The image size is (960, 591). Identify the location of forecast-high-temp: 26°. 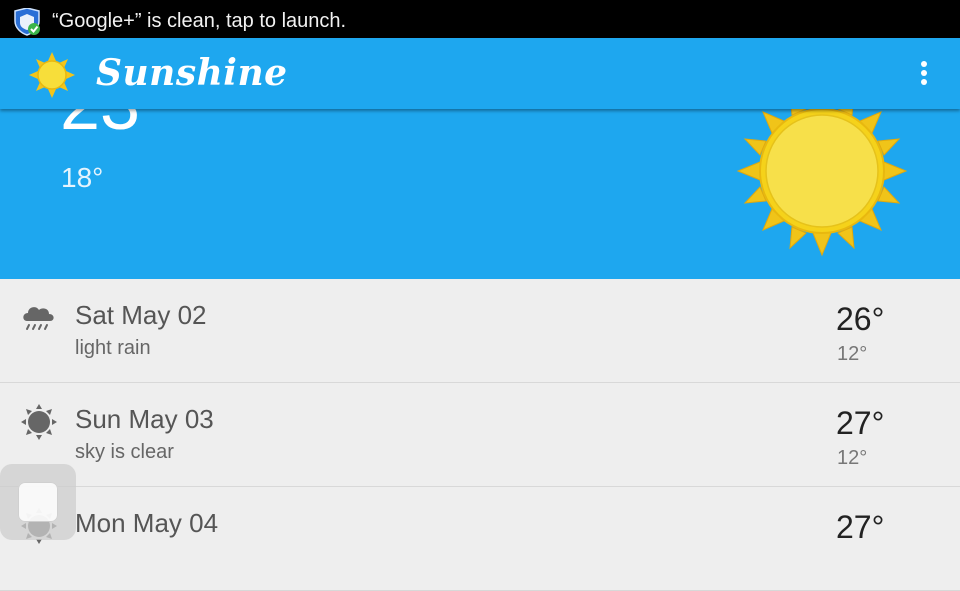
(860, 319).